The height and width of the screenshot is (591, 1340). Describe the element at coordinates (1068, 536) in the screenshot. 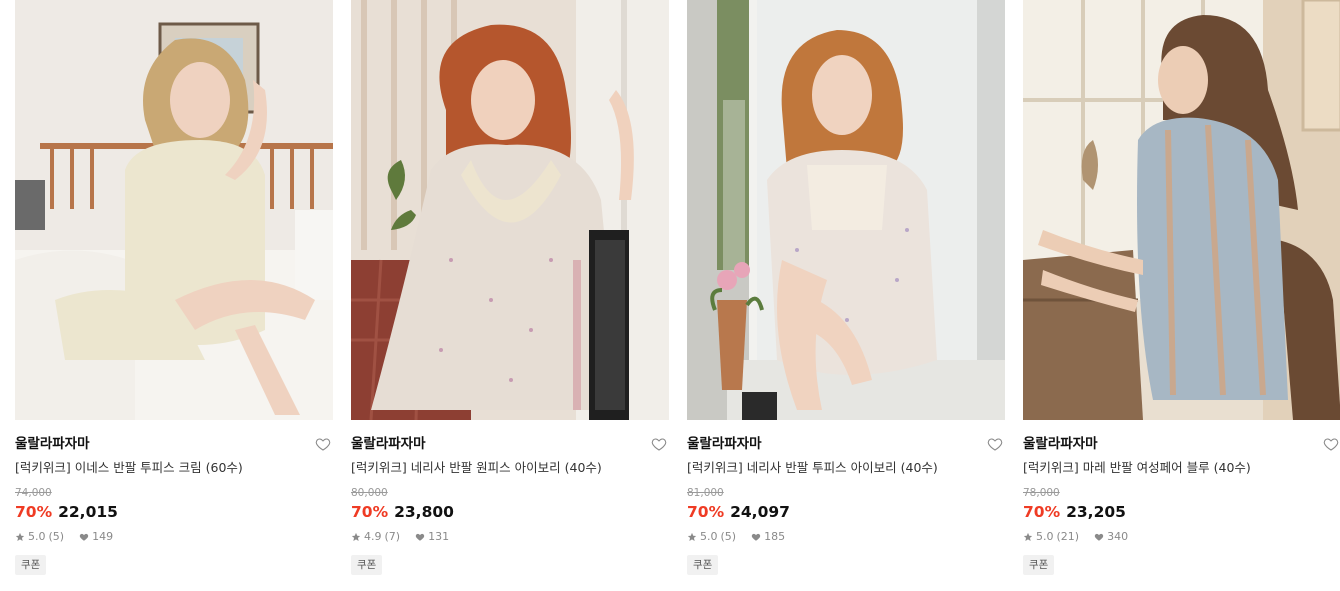

I see `review-count: (21)` at that location.